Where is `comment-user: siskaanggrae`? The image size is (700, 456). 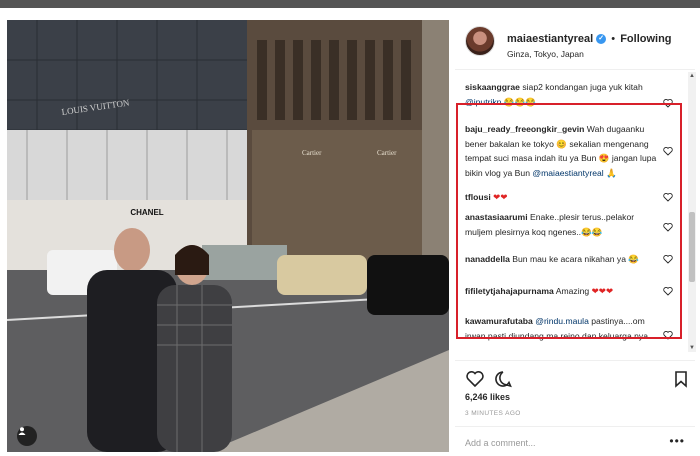
comment-user: siskaanggrae is located at coordinates (492, 87).